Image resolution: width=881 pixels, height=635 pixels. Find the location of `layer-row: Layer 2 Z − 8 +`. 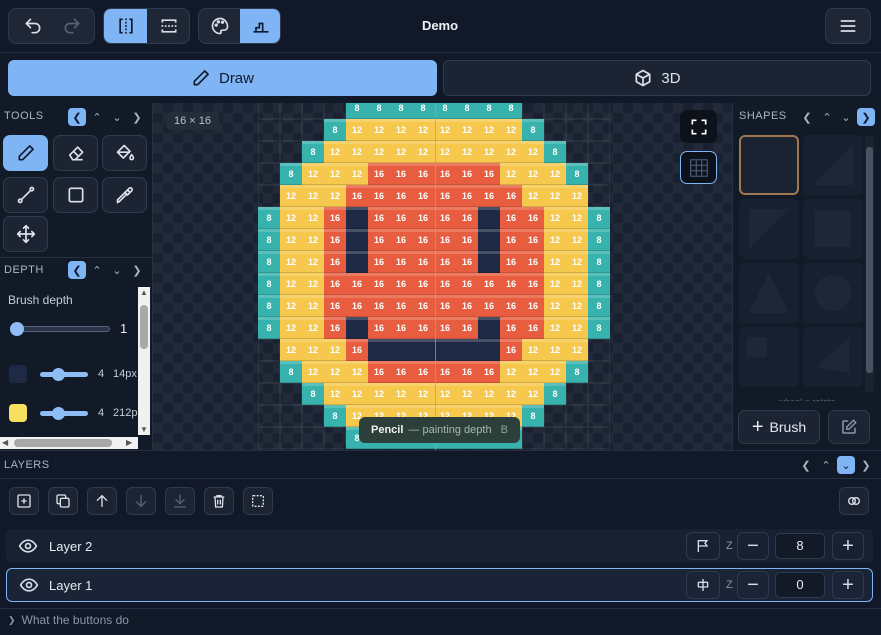

layer-row: Layer 2 Z − 8 + is located at coordinates (439, 546).